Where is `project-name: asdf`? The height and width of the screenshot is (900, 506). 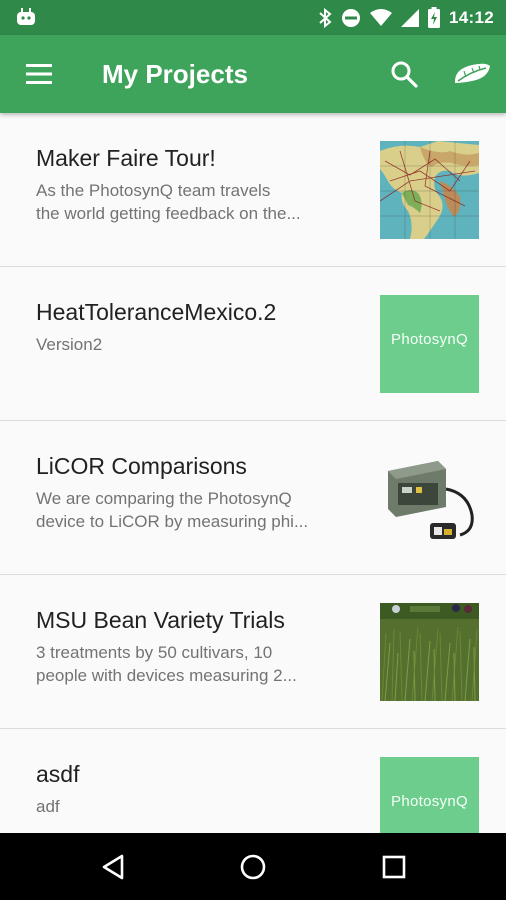 project-name: asdf is located at coordinates (58, 774).